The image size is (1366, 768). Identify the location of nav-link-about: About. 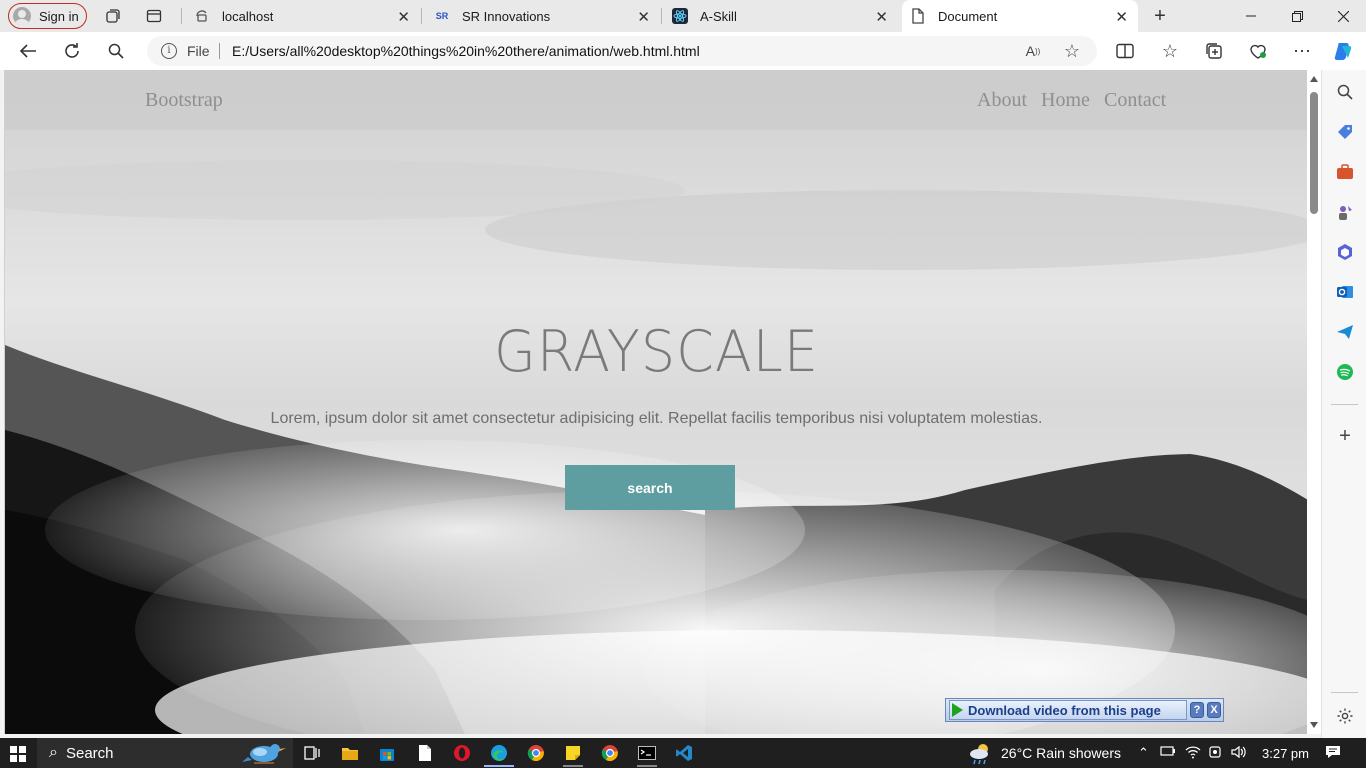
(1002, 100).